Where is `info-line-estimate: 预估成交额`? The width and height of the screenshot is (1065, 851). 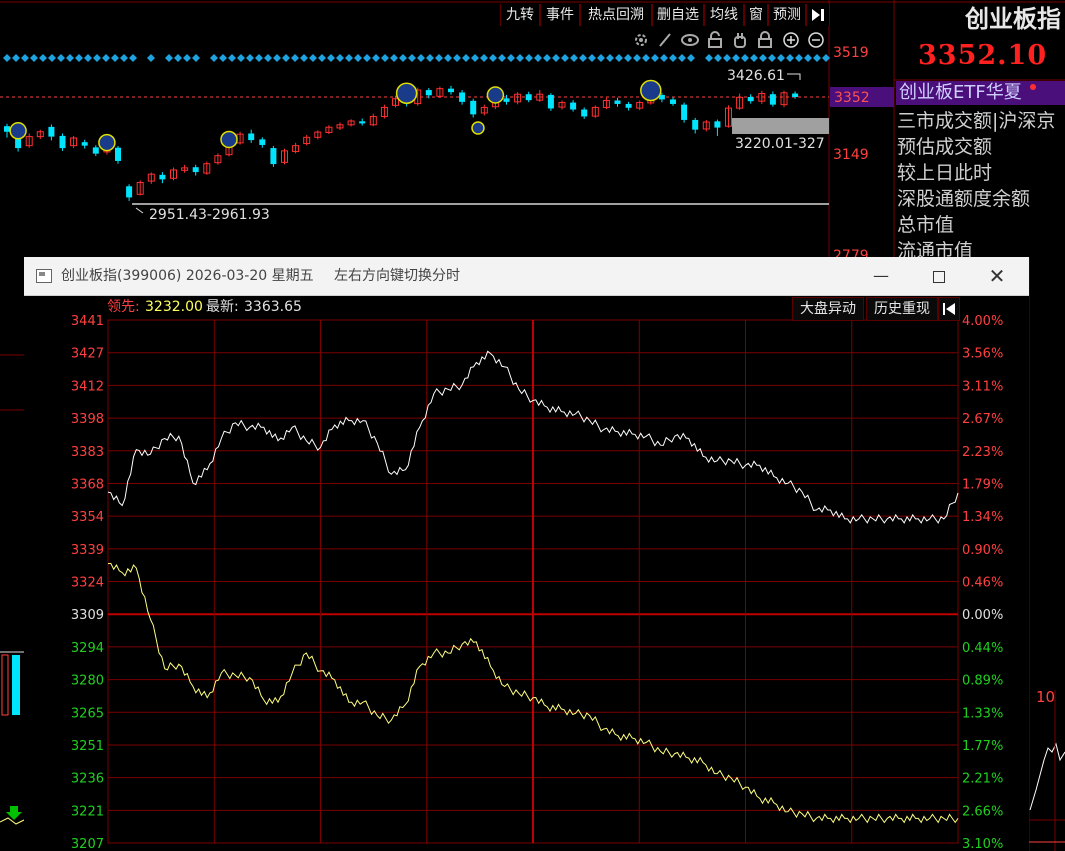 info-line-estimate: 预估成交额 is located at coordinates (945, 147).